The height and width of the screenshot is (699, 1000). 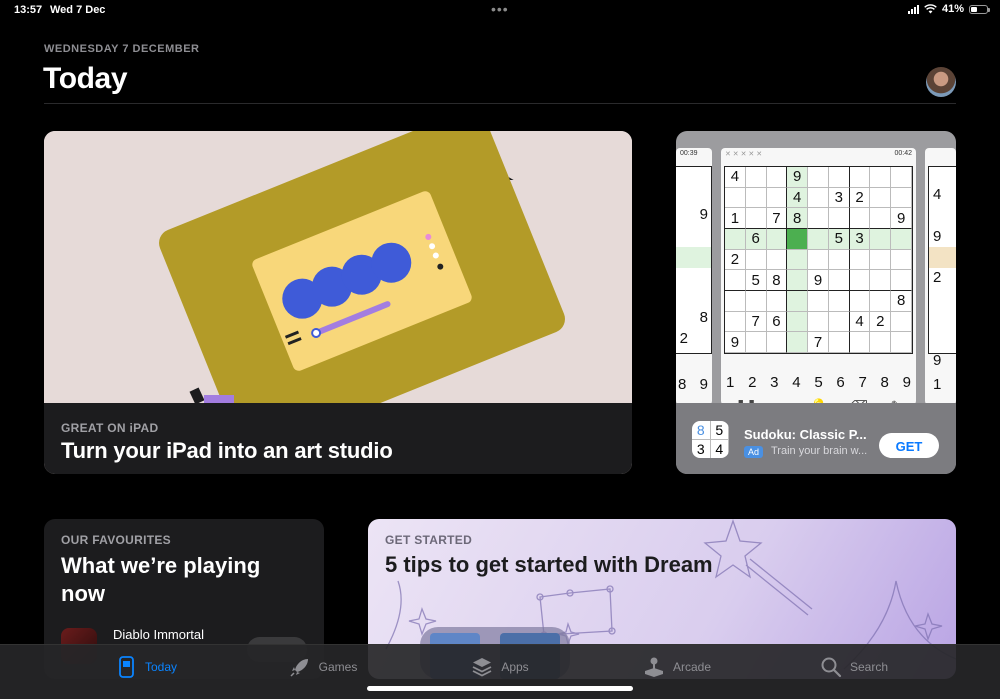 I want to click on tab-arcade: Arcade, so click(x=677, y=667).